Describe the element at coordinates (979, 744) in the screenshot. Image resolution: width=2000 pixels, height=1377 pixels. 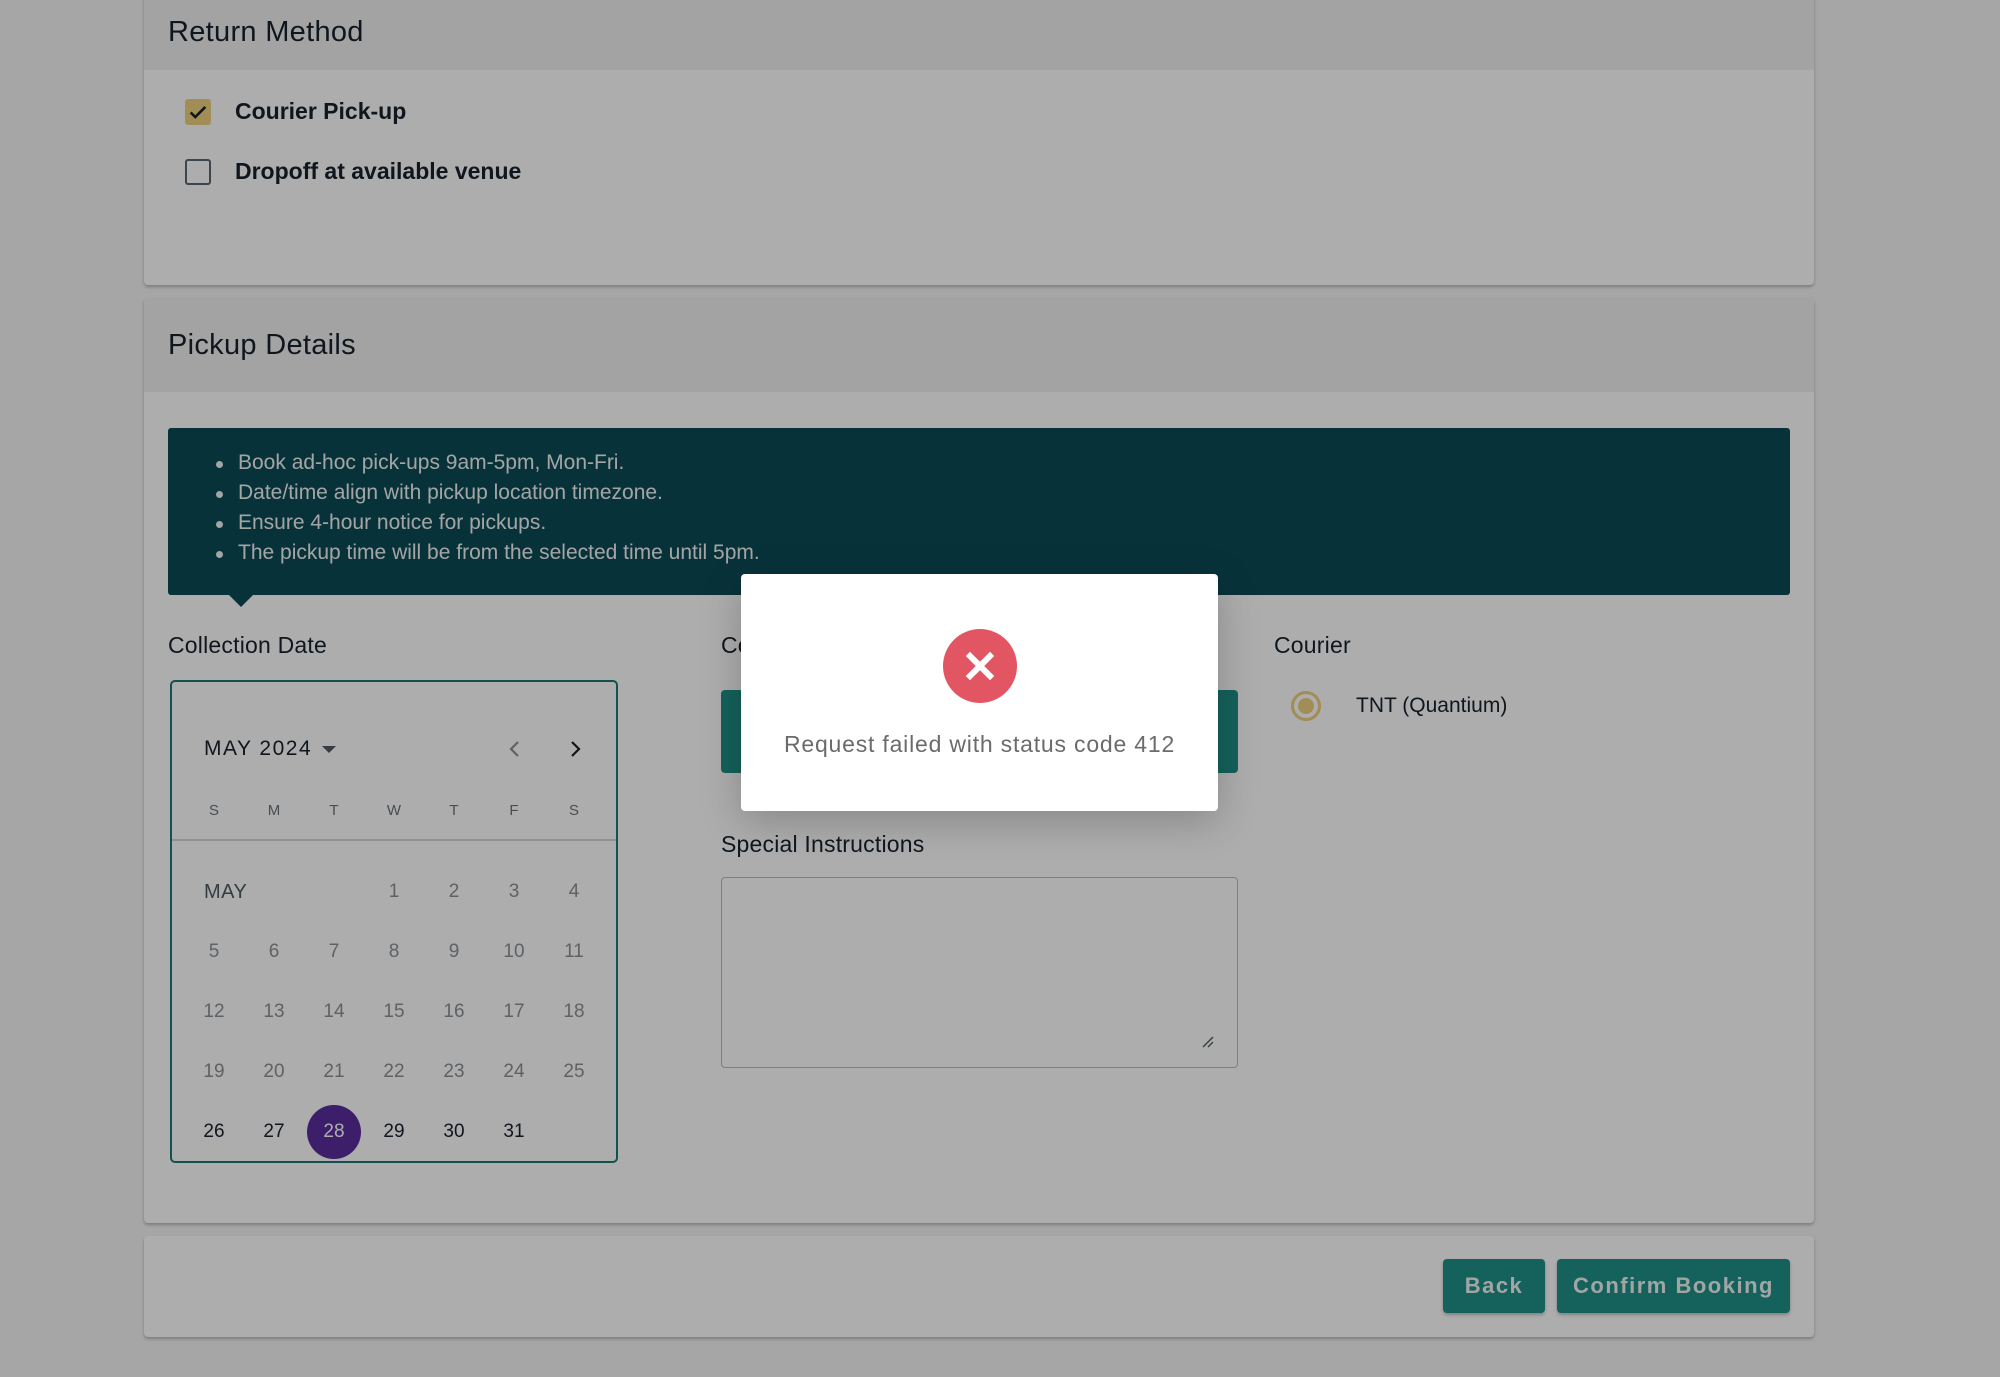
I see `error-message: Request failed with status code 412` at that location.